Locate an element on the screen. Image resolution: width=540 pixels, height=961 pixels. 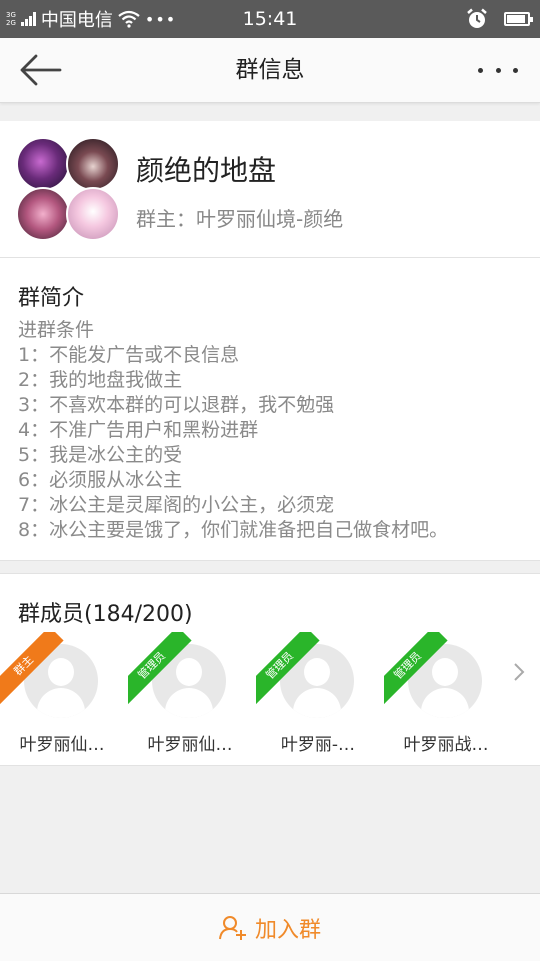
nav-bar: 群信息 is located at coordinates (270, 70).